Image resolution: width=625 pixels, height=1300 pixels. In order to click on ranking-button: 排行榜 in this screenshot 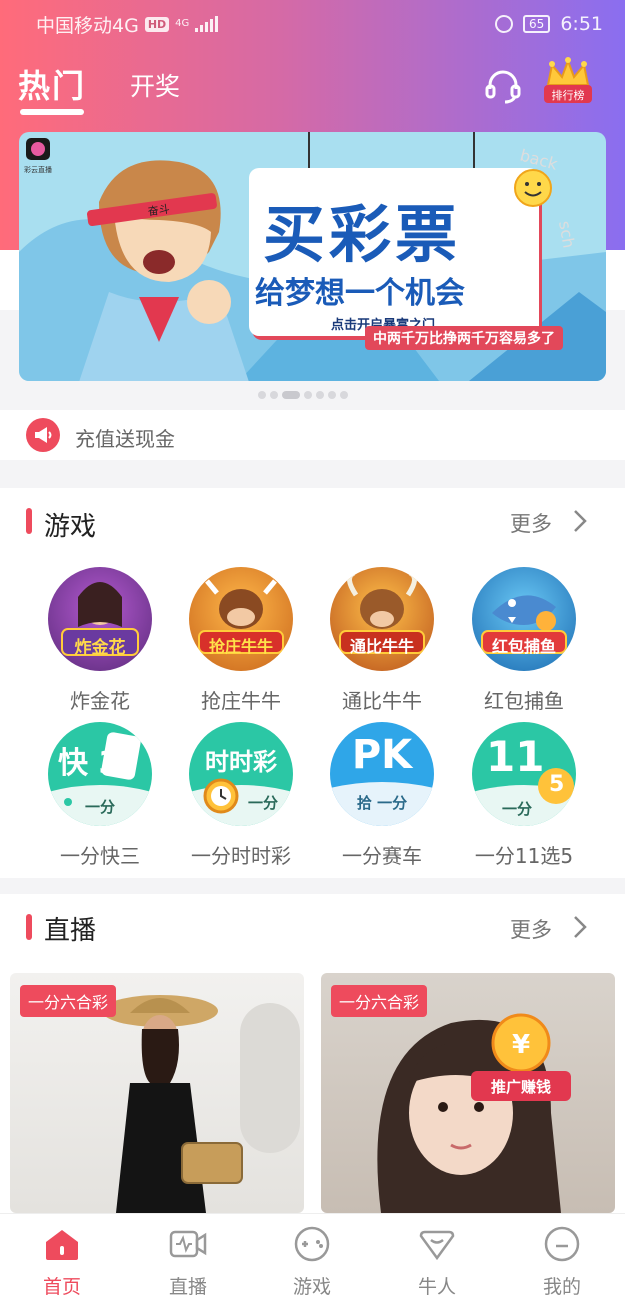, I will do `click(568, 83)`.